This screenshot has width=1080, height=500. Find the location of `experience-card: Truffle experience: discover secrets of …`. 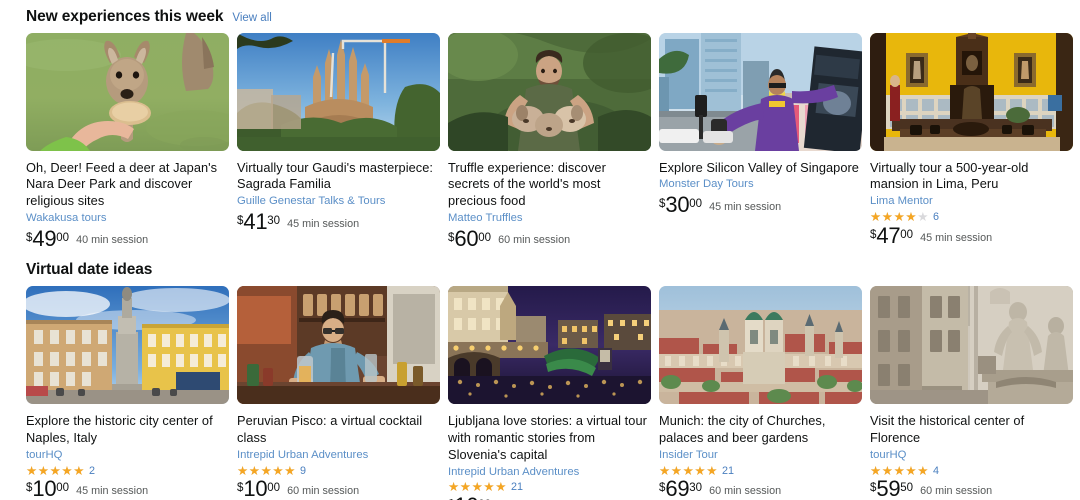

experience-card: Truffle experience: discover secrets of … is located at coordinates (553, 141).